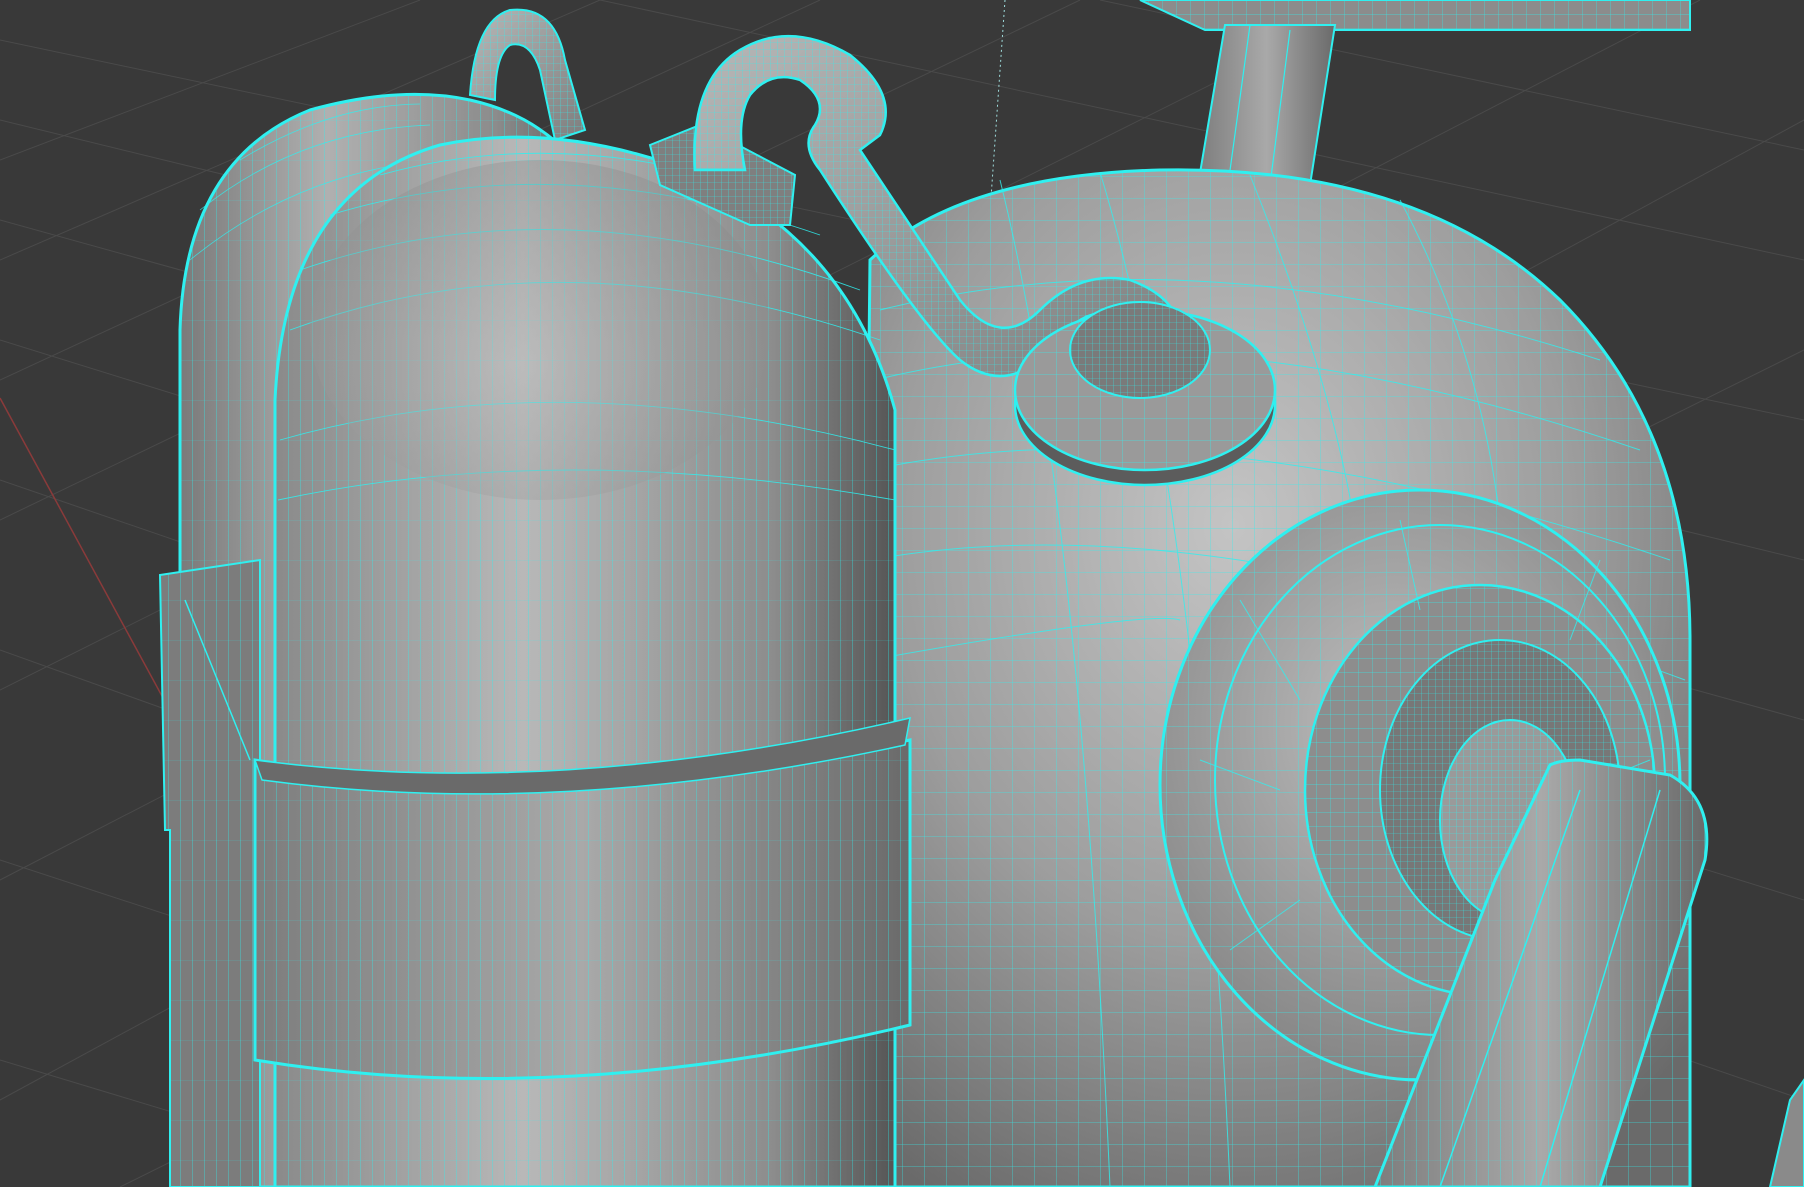  Describe the element at coordinates (1786, 1132) in the screenshot. I see `right-edge-fragment` at that location.